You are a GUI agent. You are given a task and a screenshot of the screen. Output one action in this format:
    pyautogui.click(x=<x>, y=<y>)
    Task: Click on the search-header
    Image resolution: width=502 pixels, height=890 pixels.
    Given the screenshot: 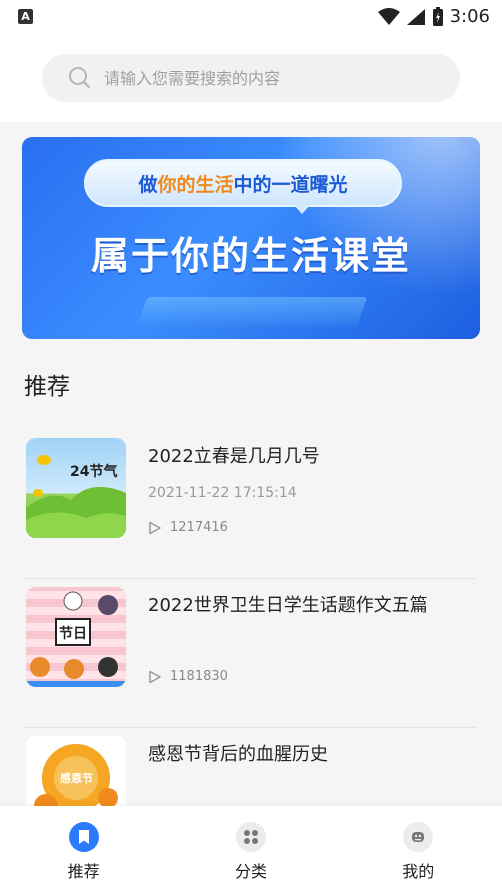 What is the action you would take?
    pyautogui.click(x=251, y=78)
    